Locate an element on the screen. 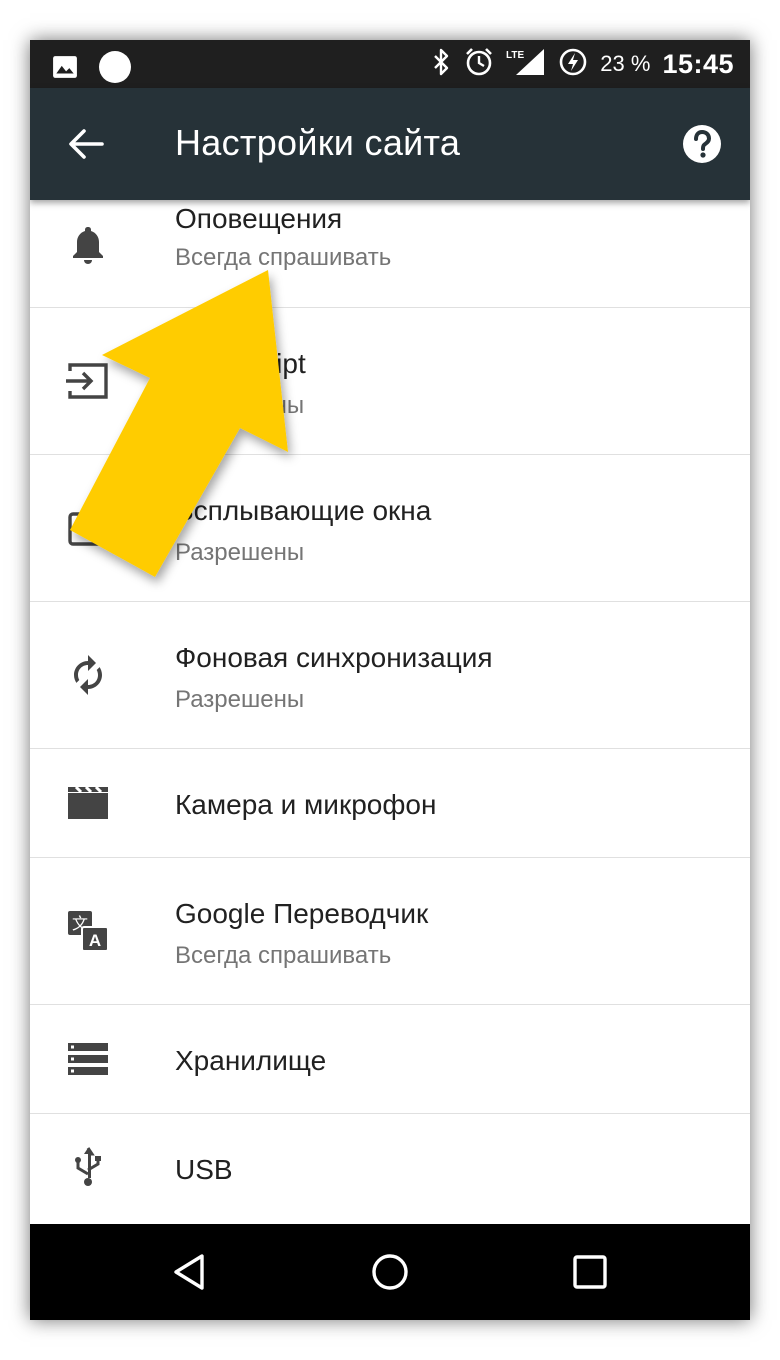 The width and height of the screenshot is (780, 1360). setting-javascript: JavaScript Разрешены is located at coordinates (390, 381).